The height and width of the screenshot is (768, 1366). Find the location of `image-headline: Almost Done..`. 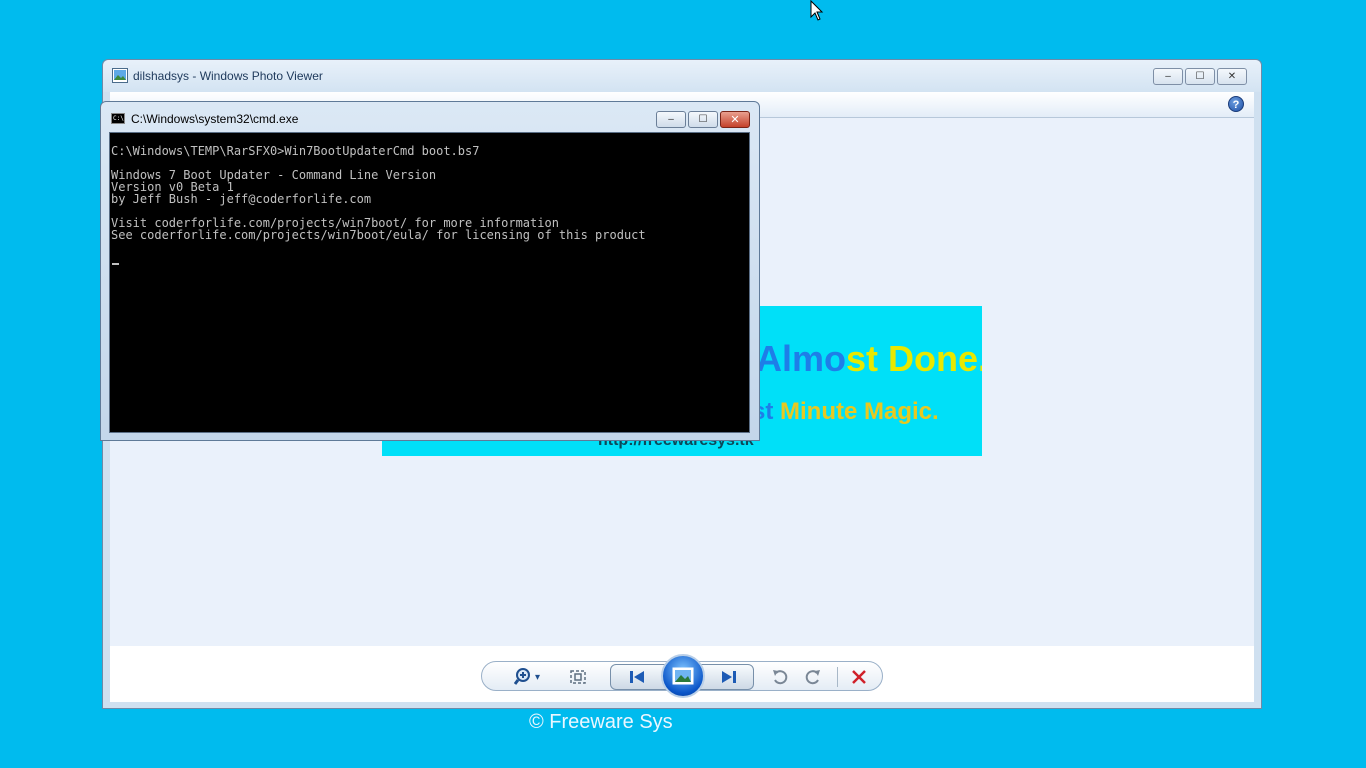

image-headline: Almost Done.. is located at coordinates (869, 359).